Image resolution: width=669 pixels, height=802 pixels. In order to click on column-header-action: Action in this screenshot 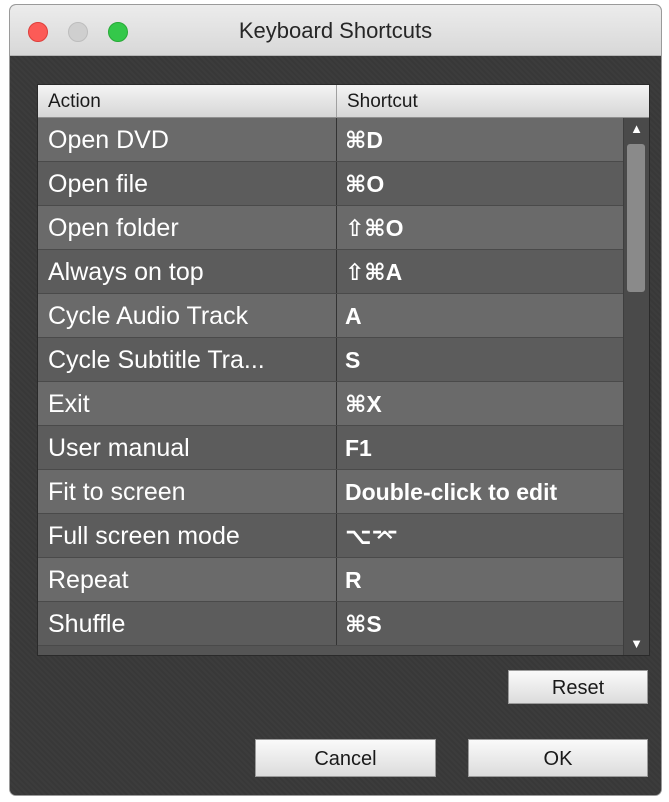, I will do `click(187, 101)`.